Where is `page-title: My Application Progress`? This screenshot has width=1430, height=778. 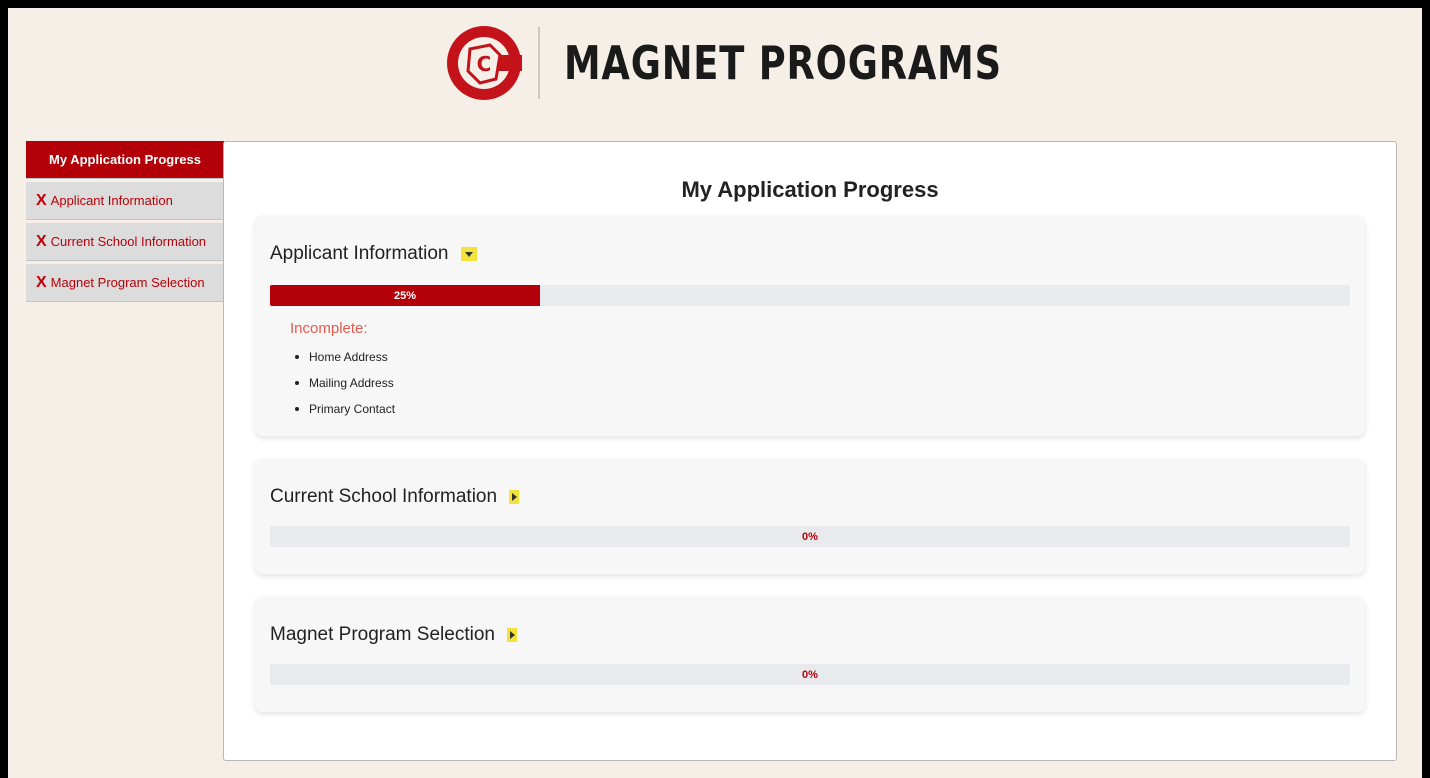 page-title: My Application Progress is located at coordinates (810, 189).